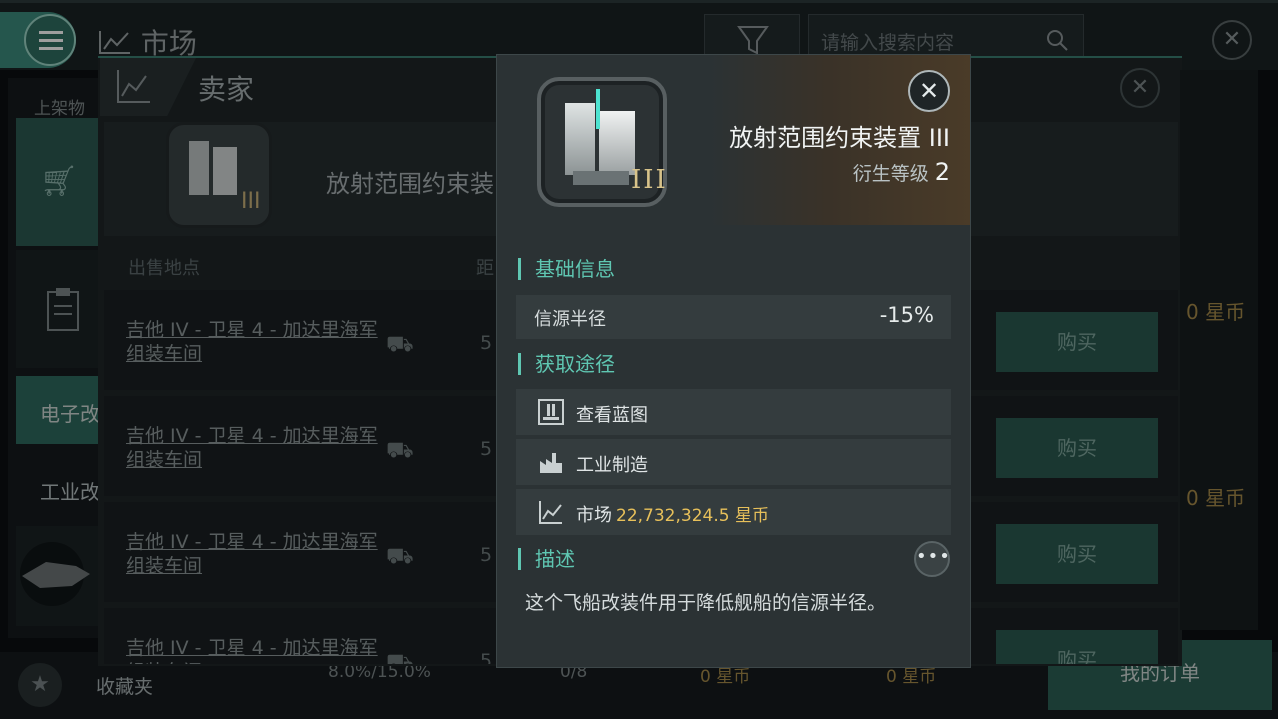 This screenshot has width=1278, height=719. Describe the element at coordinates (570, 319) in the screenshot. I see `attribute-label: 信源半径` at that location.